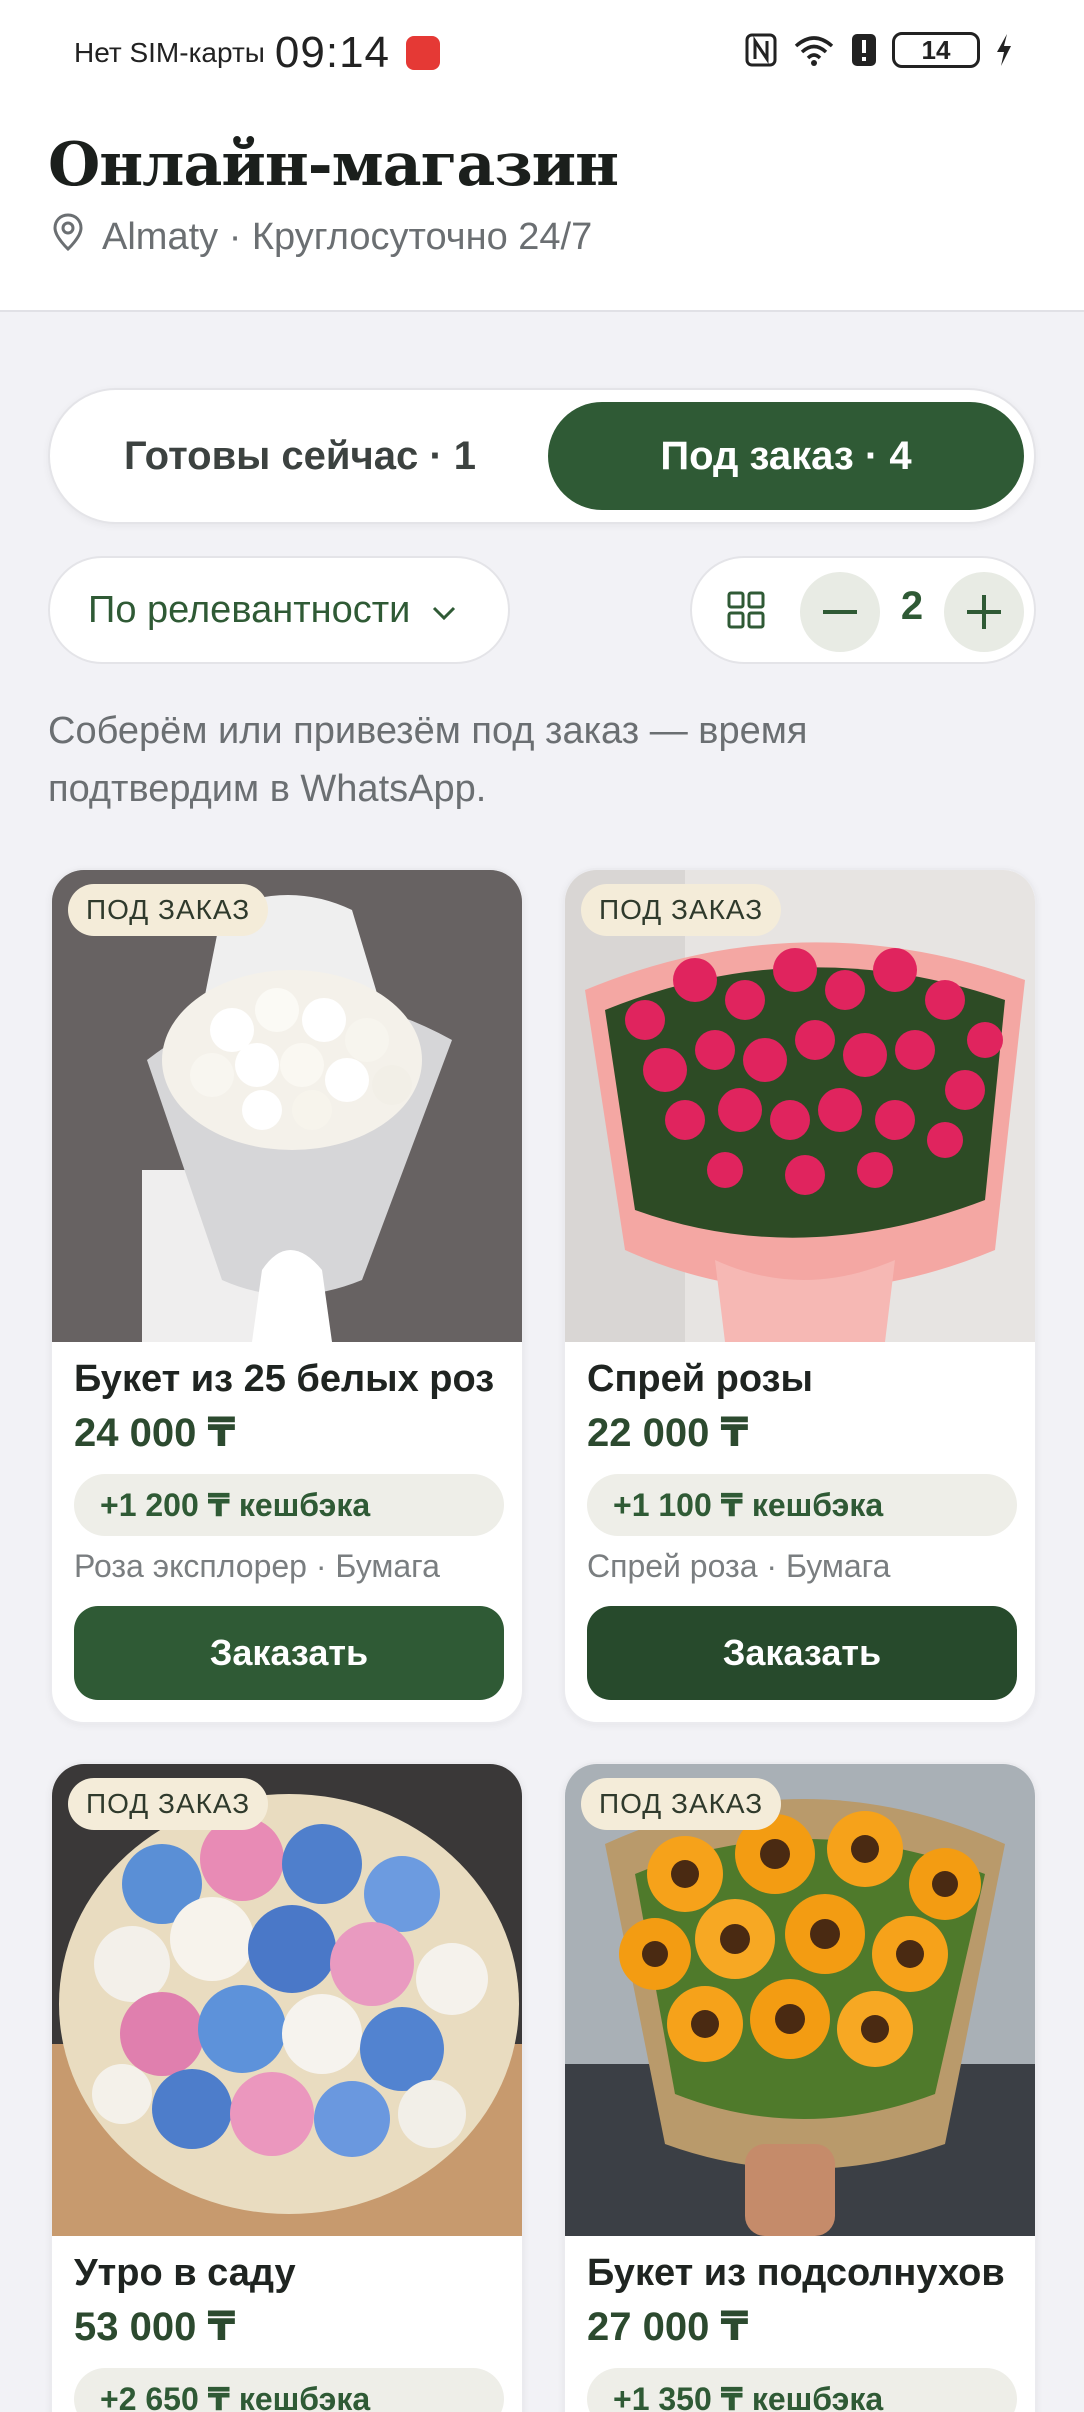  I want to click on grid-columns-stepper: 2, so click(863, 610).